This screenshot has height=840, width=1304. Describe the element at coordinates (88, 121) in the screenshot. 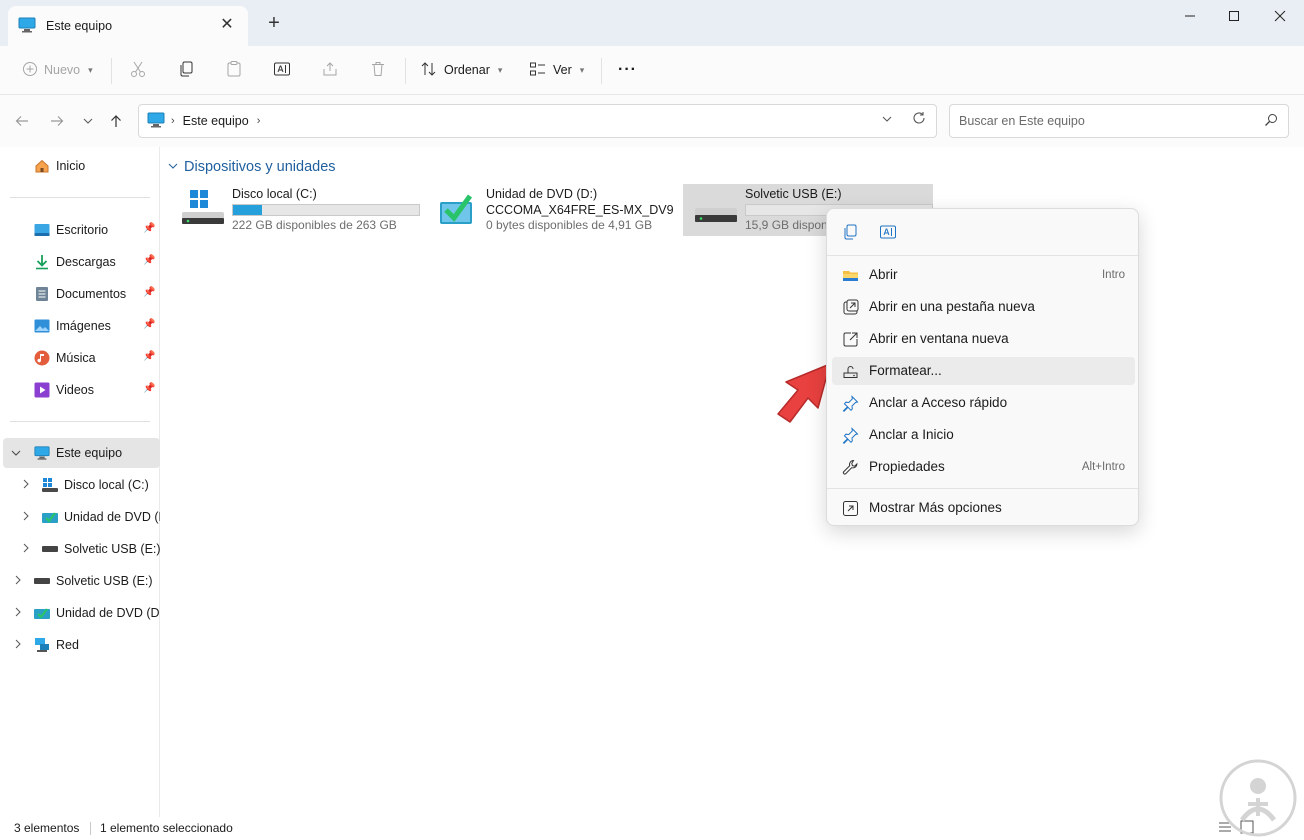

I see `recent-locations-button` at that location.